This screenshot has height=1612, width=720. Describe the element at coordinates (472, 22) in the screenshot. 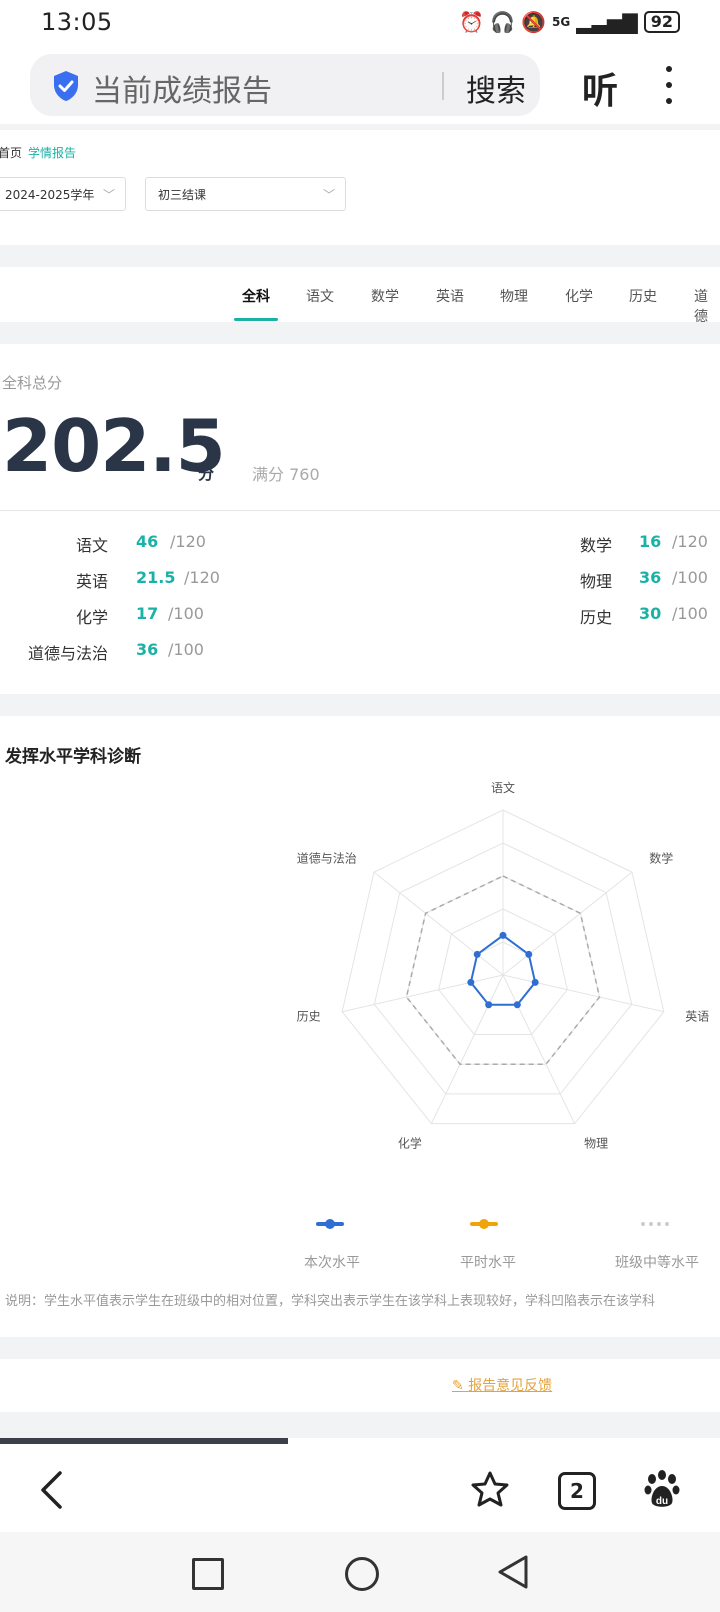

I see `alarm-icon: ⏰` at that location.